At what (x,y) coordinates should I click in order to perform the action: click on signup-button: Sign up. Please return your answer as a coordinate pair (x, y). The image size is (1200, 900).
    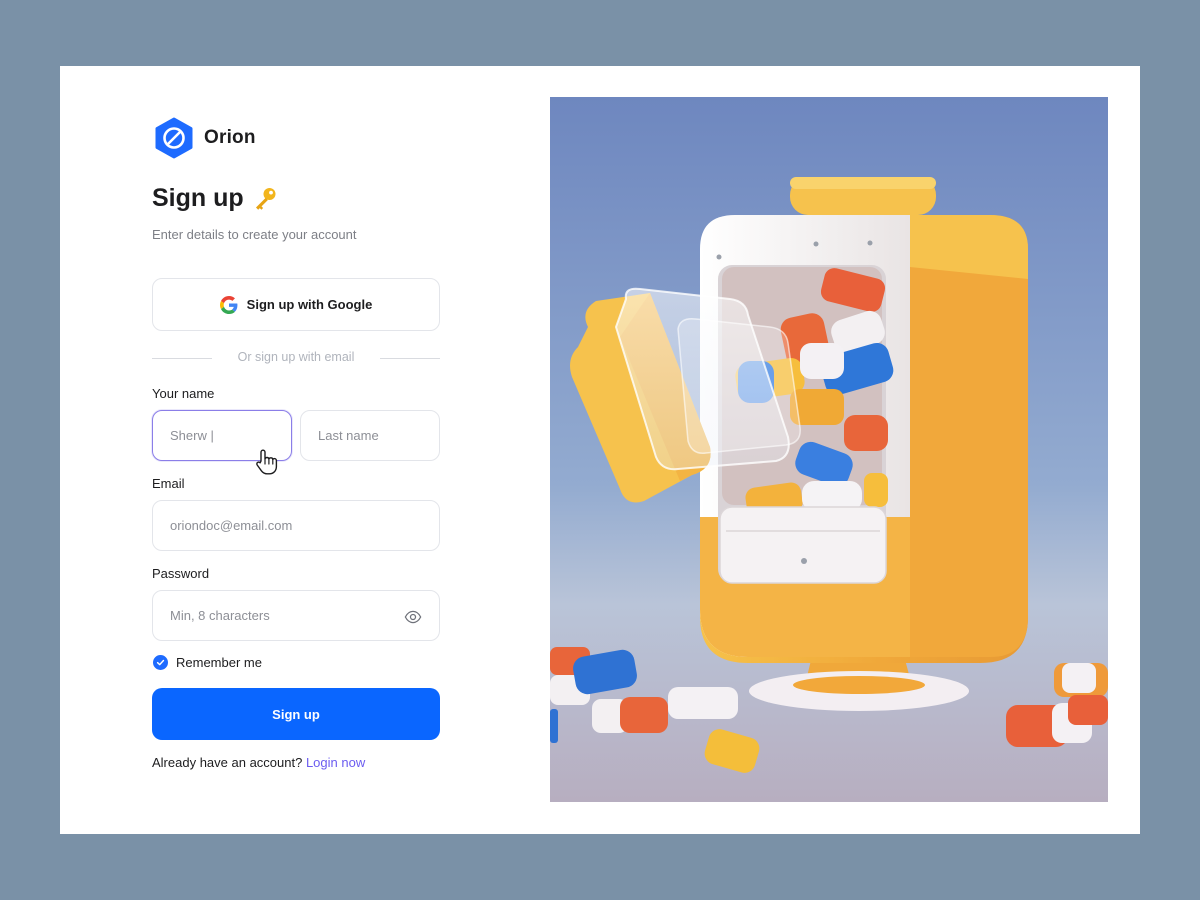
    Looking at the image, I should click on (296, 714).